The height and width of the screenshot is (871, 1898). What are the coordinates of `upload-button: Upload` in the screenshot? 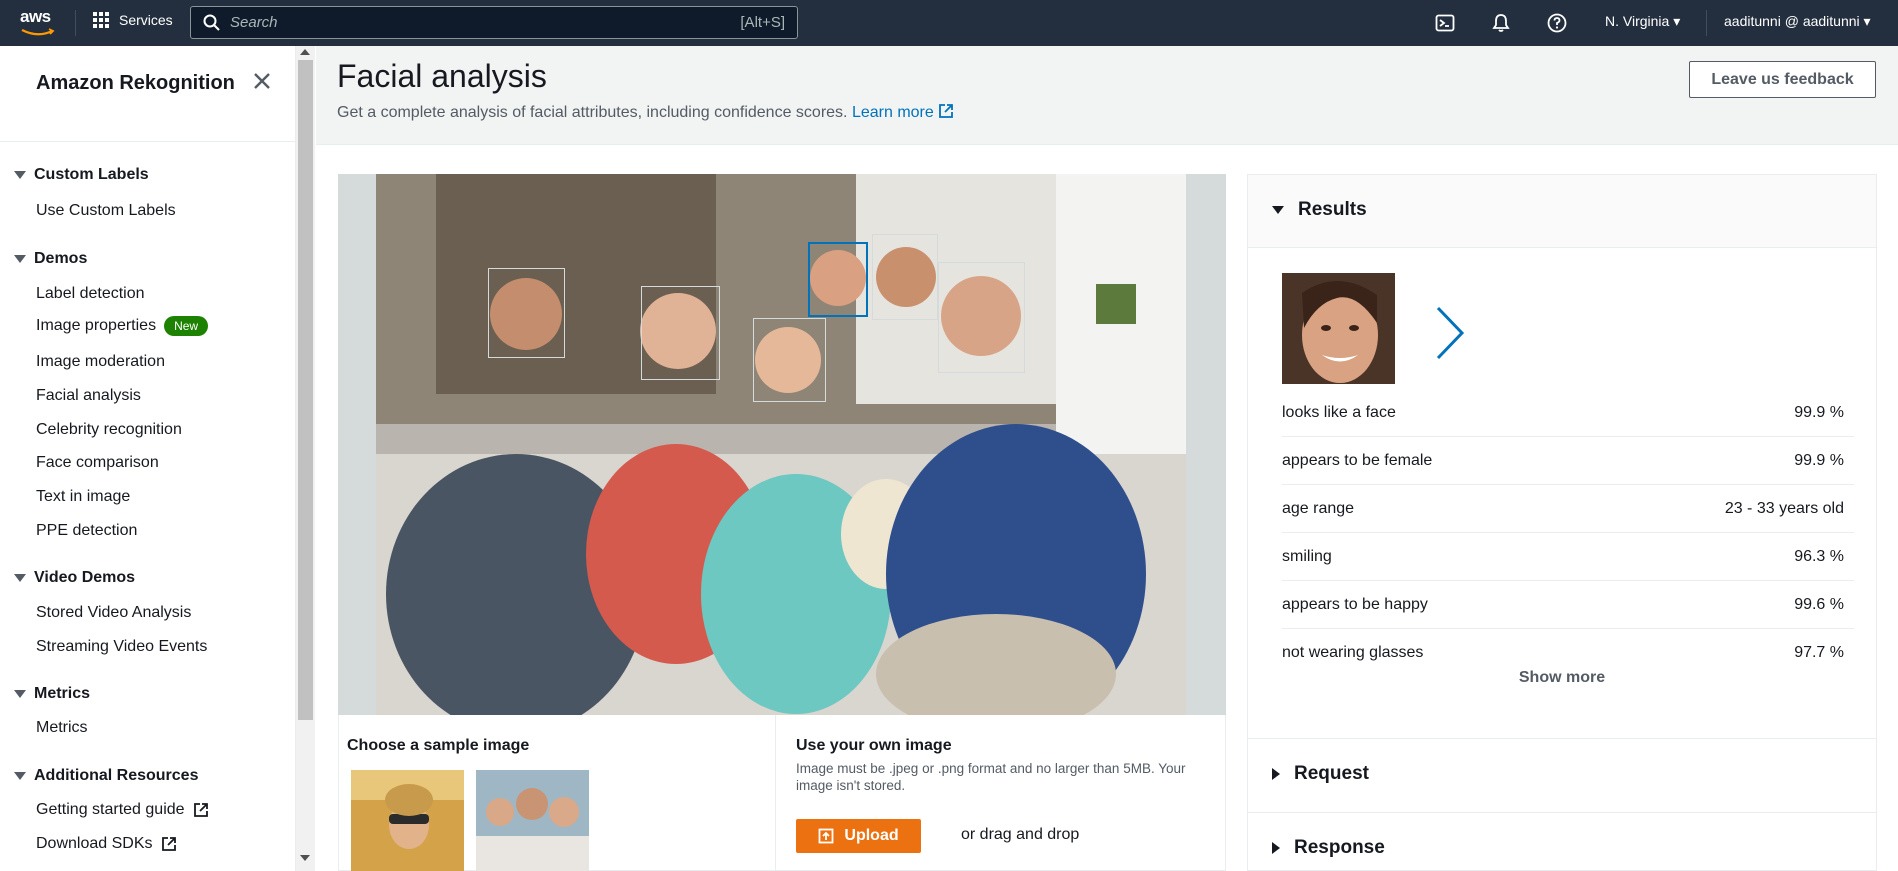 It's located at (858, 836).